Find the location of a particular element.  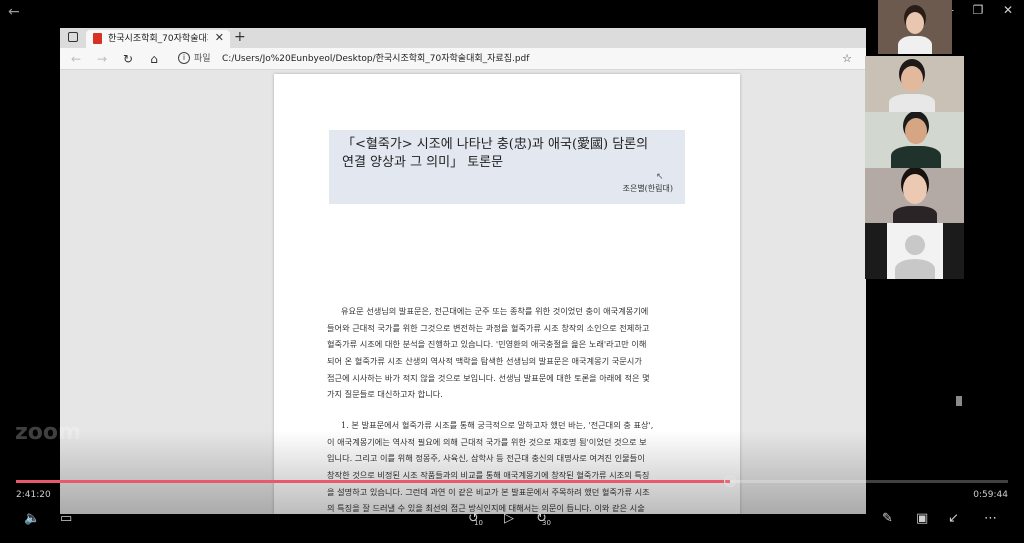

new-tab-icon: + is located at coordinates (240, 37).